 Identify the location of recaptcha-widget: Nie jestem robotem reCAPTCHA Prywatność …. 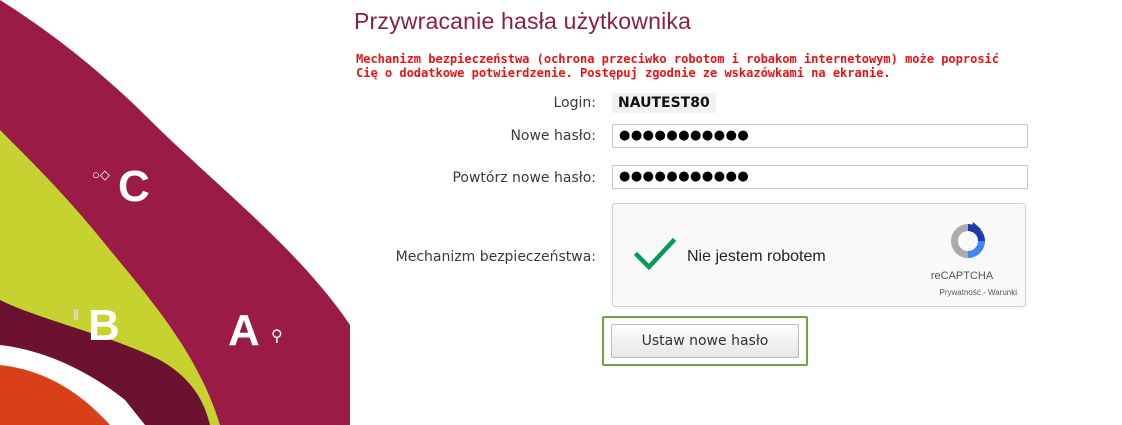
(819, 255).